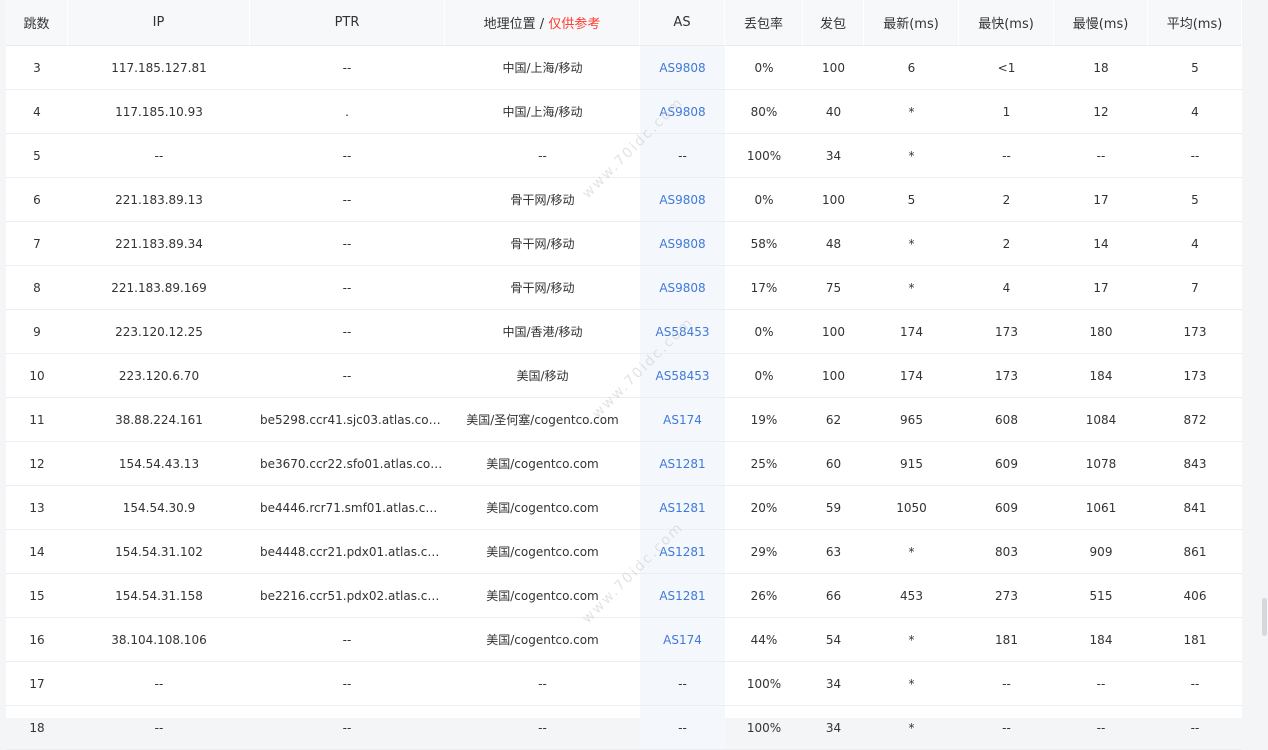  What do you see at coordinates (347, 23) in the screenshot?
I see `header-ptr: PTR` at bounding box center [347, 23].